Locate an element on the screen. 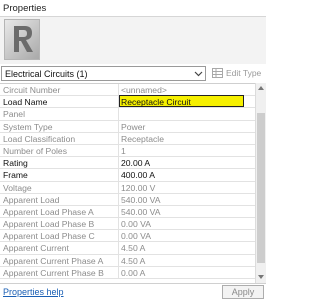  property-row-apparent-current-phase-a: Apparent Current Phase A 4.50 A is located at coordinates (127, 260).